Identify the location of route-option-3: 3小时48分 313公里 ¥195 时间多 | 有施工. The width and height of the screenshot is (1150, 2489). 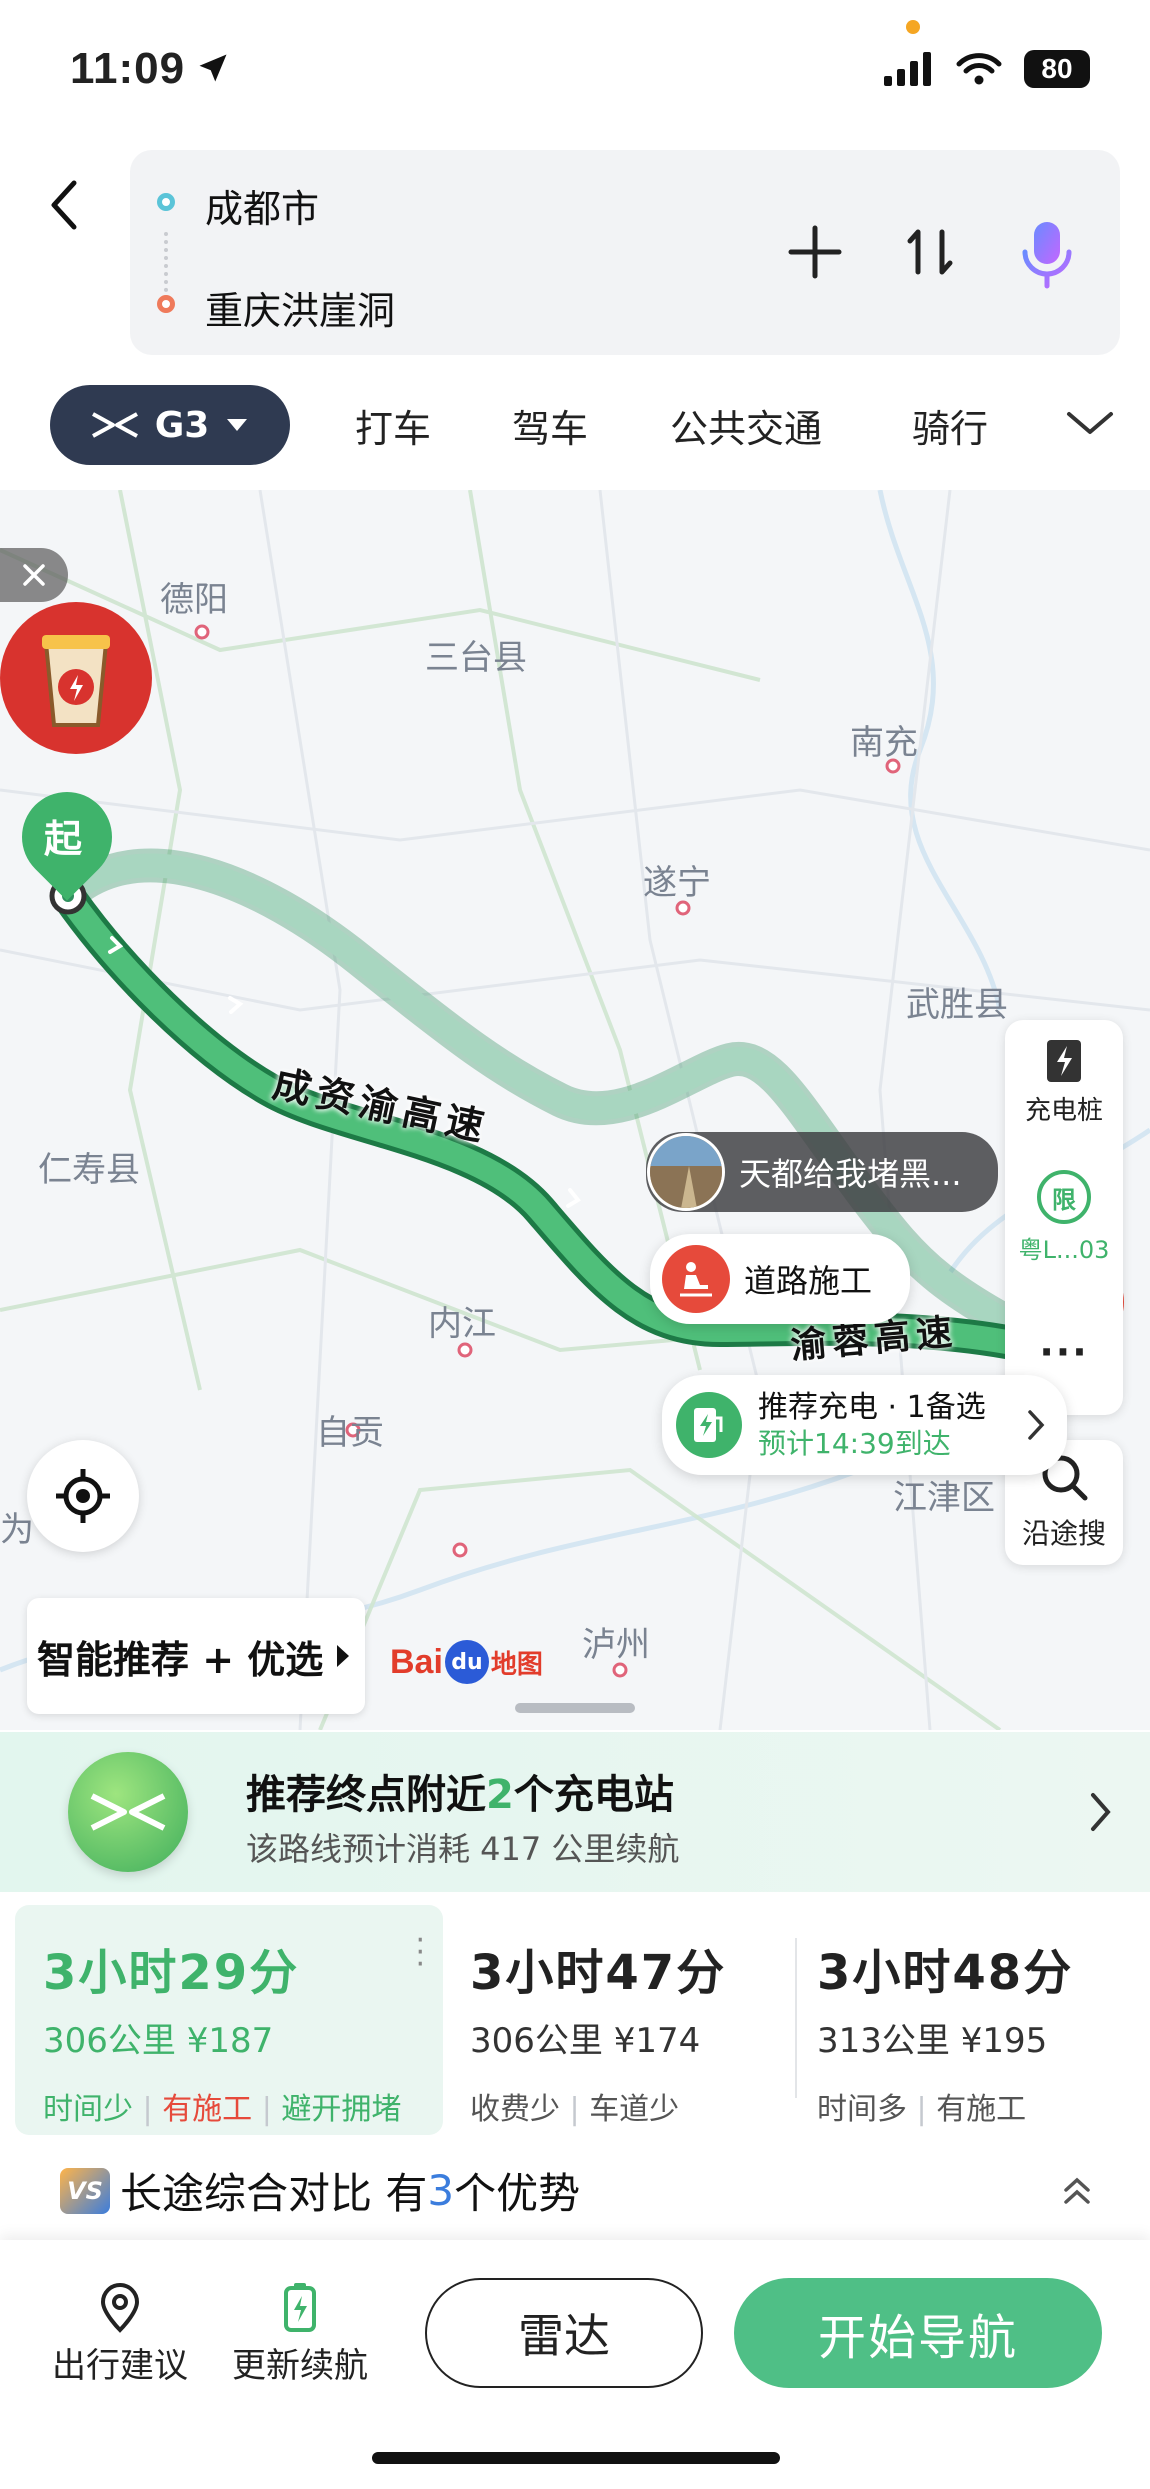
(977, 2020).